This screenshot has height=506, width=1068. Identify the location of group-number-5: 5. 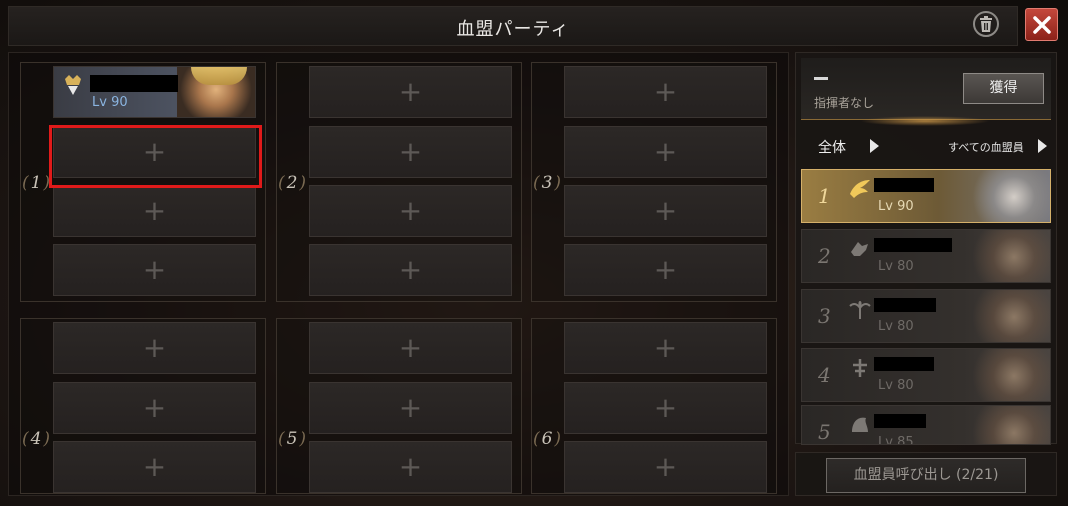
(292, 439).